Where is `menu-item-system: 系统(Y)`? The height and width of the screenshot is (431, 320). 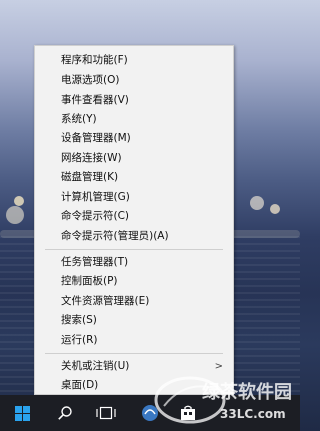 menu-item-system: 系统(Y) is located at coordinates (134, 119).